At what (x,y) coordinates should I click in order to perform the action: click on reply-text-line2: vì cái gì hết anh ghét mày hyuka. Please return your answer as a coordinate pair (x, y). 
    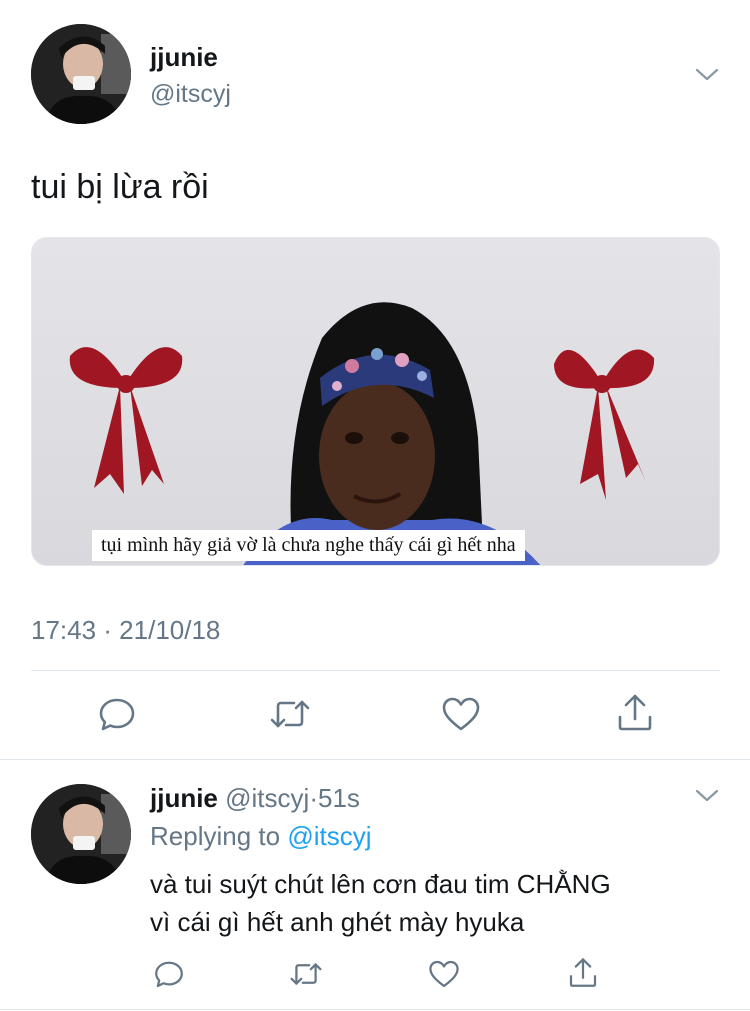
    Looking at the image, I should click on (337, 922).